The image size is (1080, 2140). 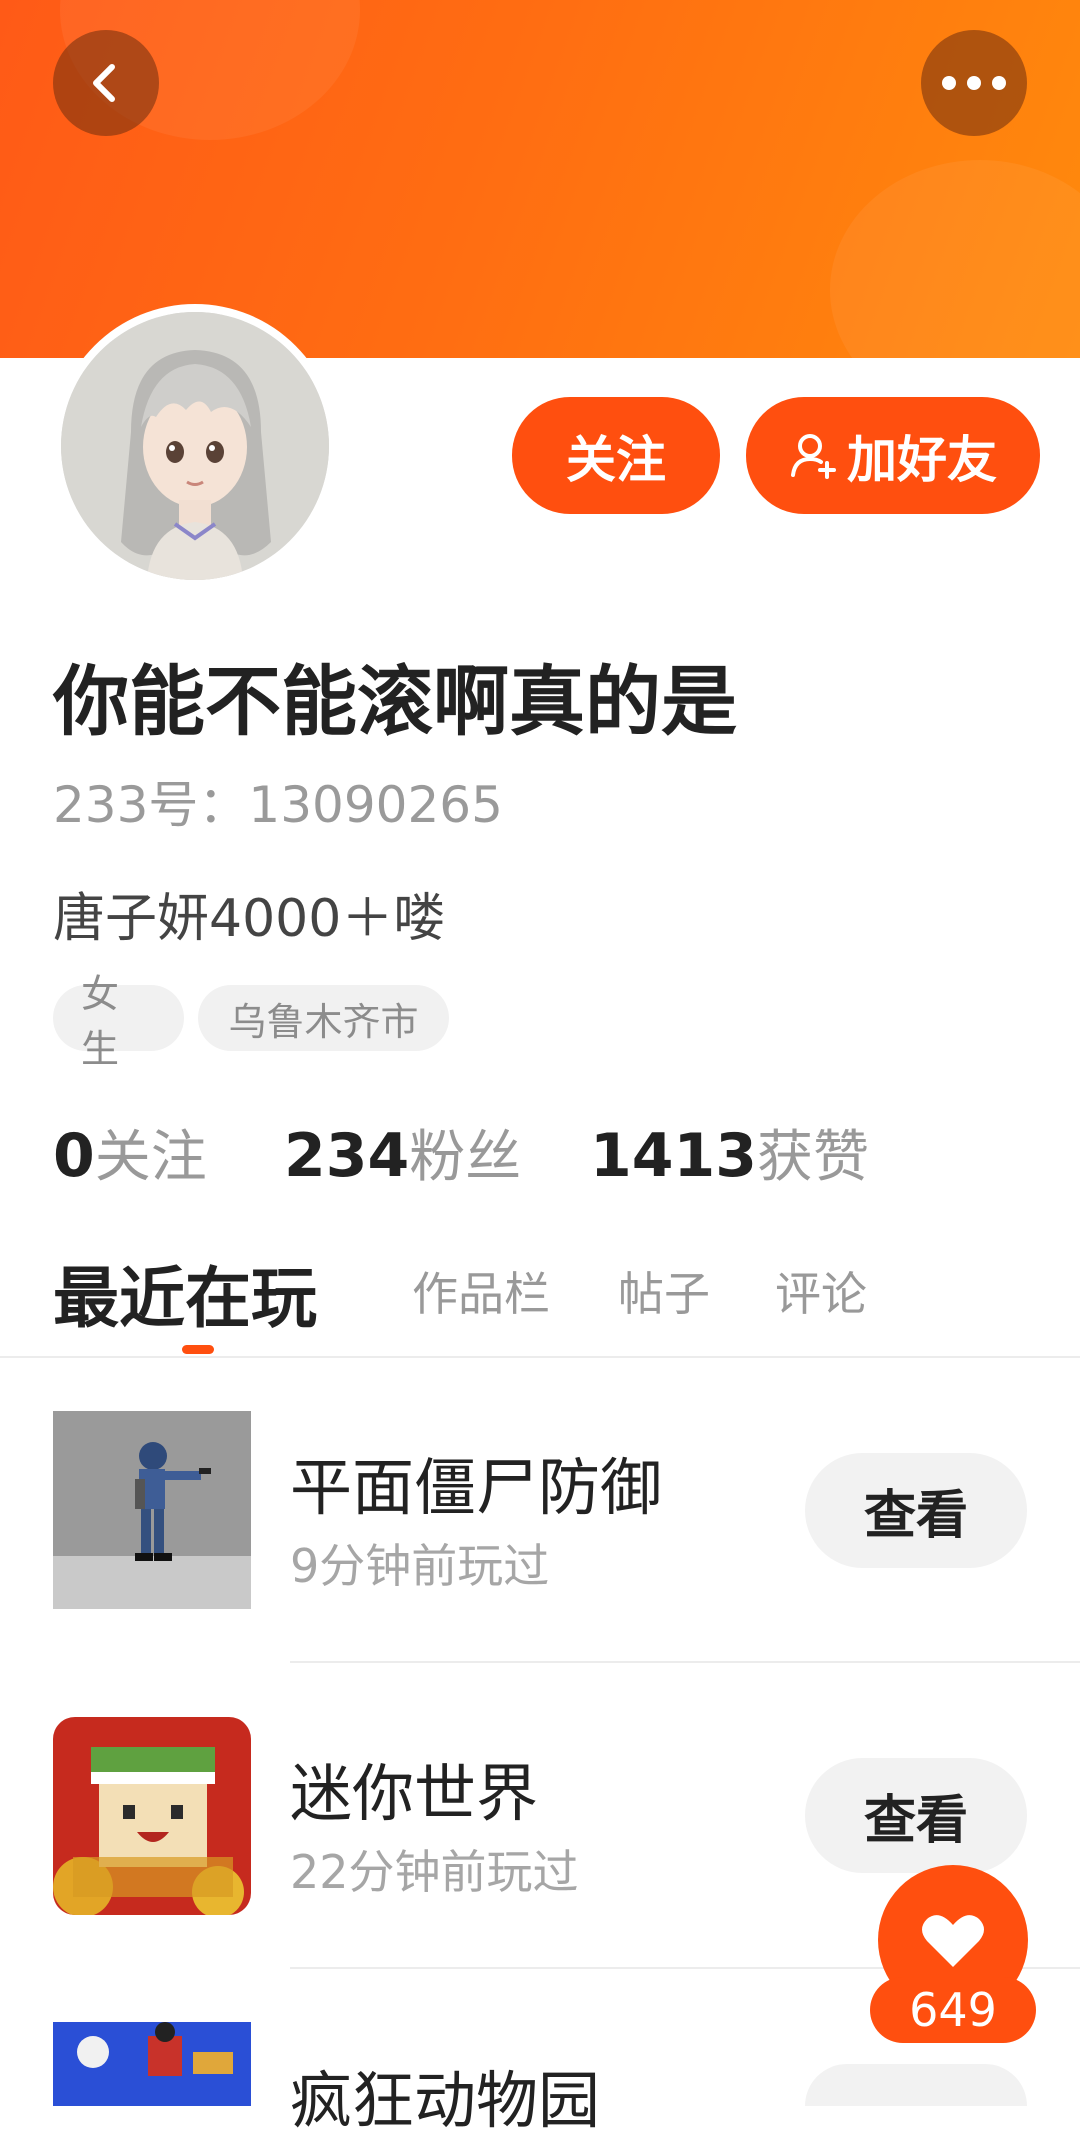 I want to click on likes-stat: 1413获赞, so click(x=729, y=1152).